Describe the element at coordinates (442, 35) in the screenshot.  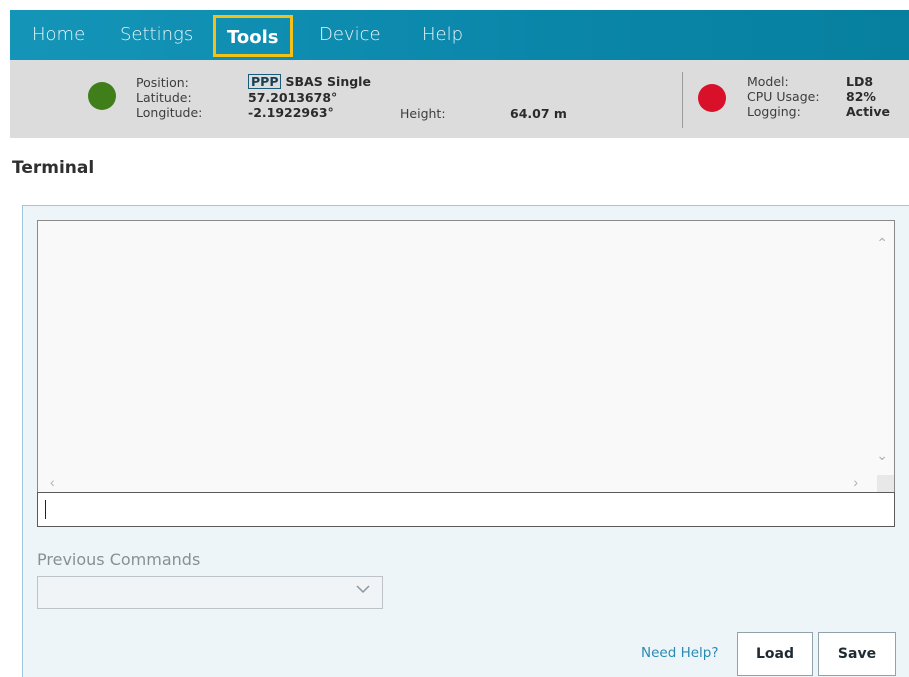
I see `nav-help: Help` at that location.